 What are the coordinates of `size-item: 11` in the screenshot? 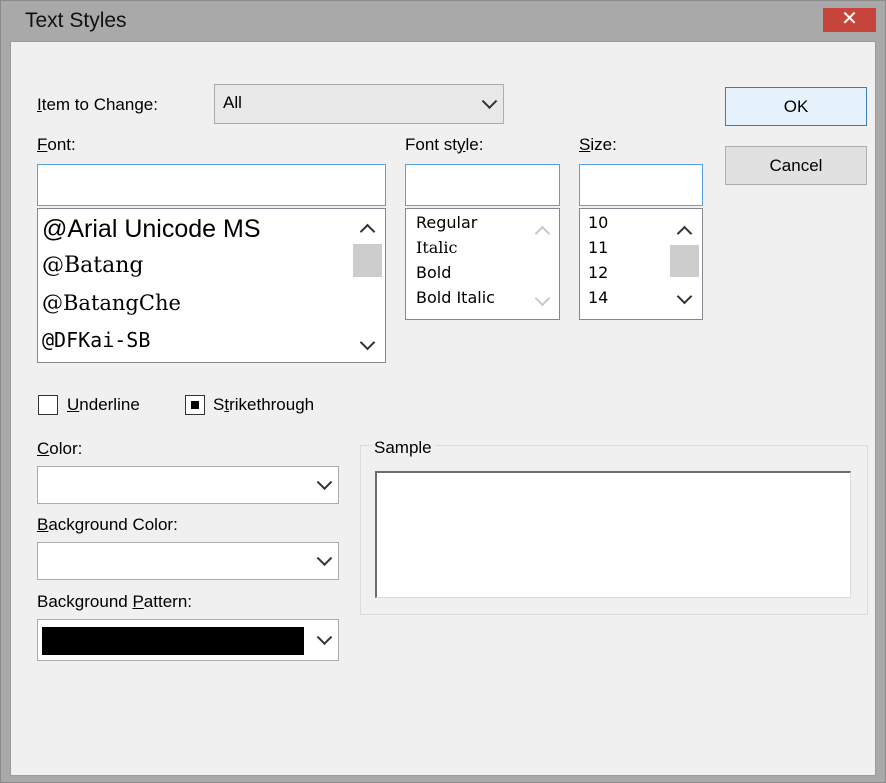 It's located at (598, 247).